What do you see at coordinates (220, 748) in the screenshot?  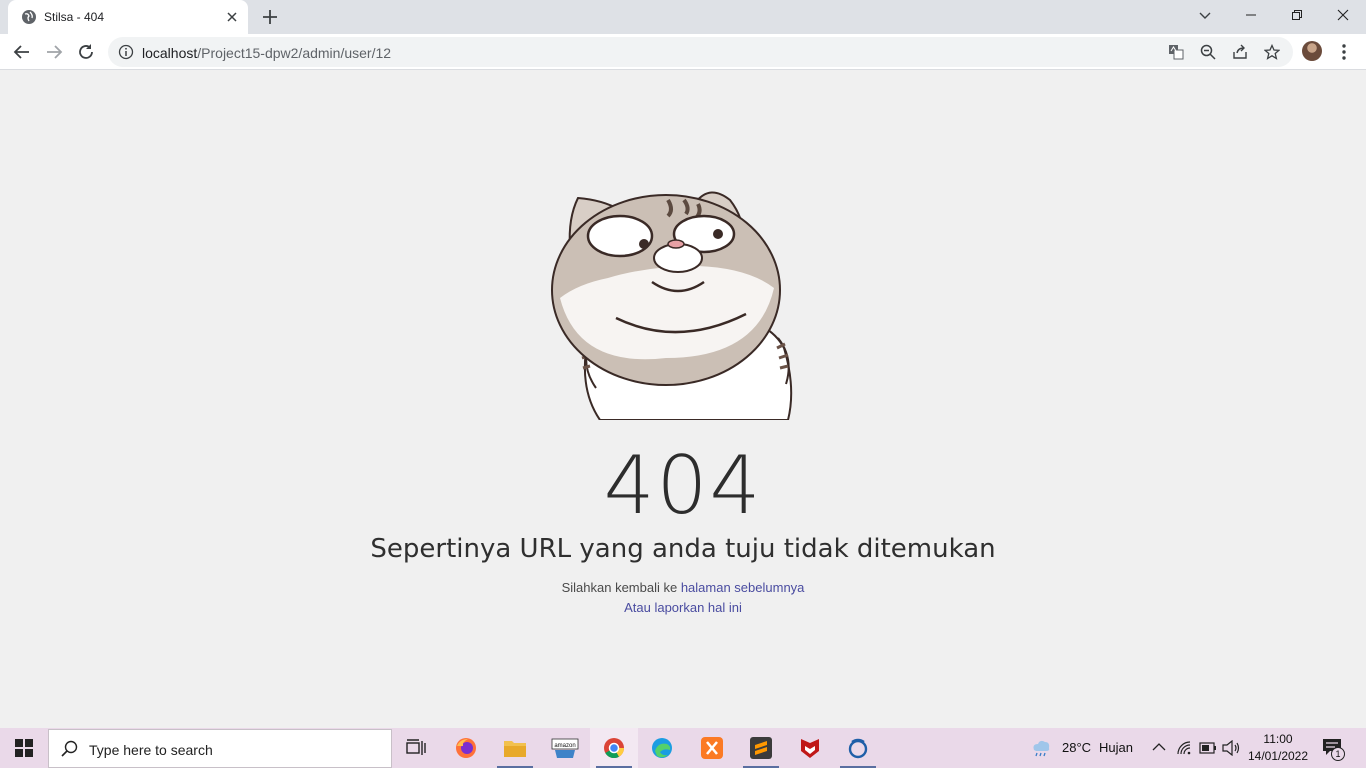 I see `taskbar-search: Type here to search` at bounding box center [220, 748].